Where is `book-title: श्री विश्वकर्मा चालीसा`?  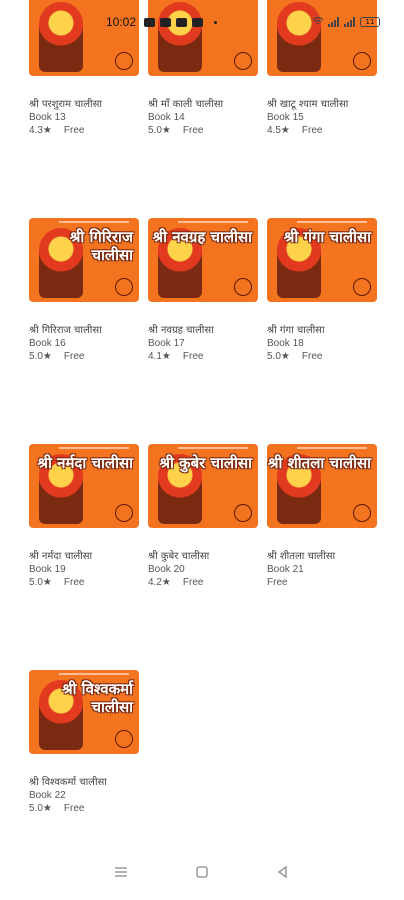
book-title: श्री विश्वकर्मा चालीसा is located at coordinates (68, 782).